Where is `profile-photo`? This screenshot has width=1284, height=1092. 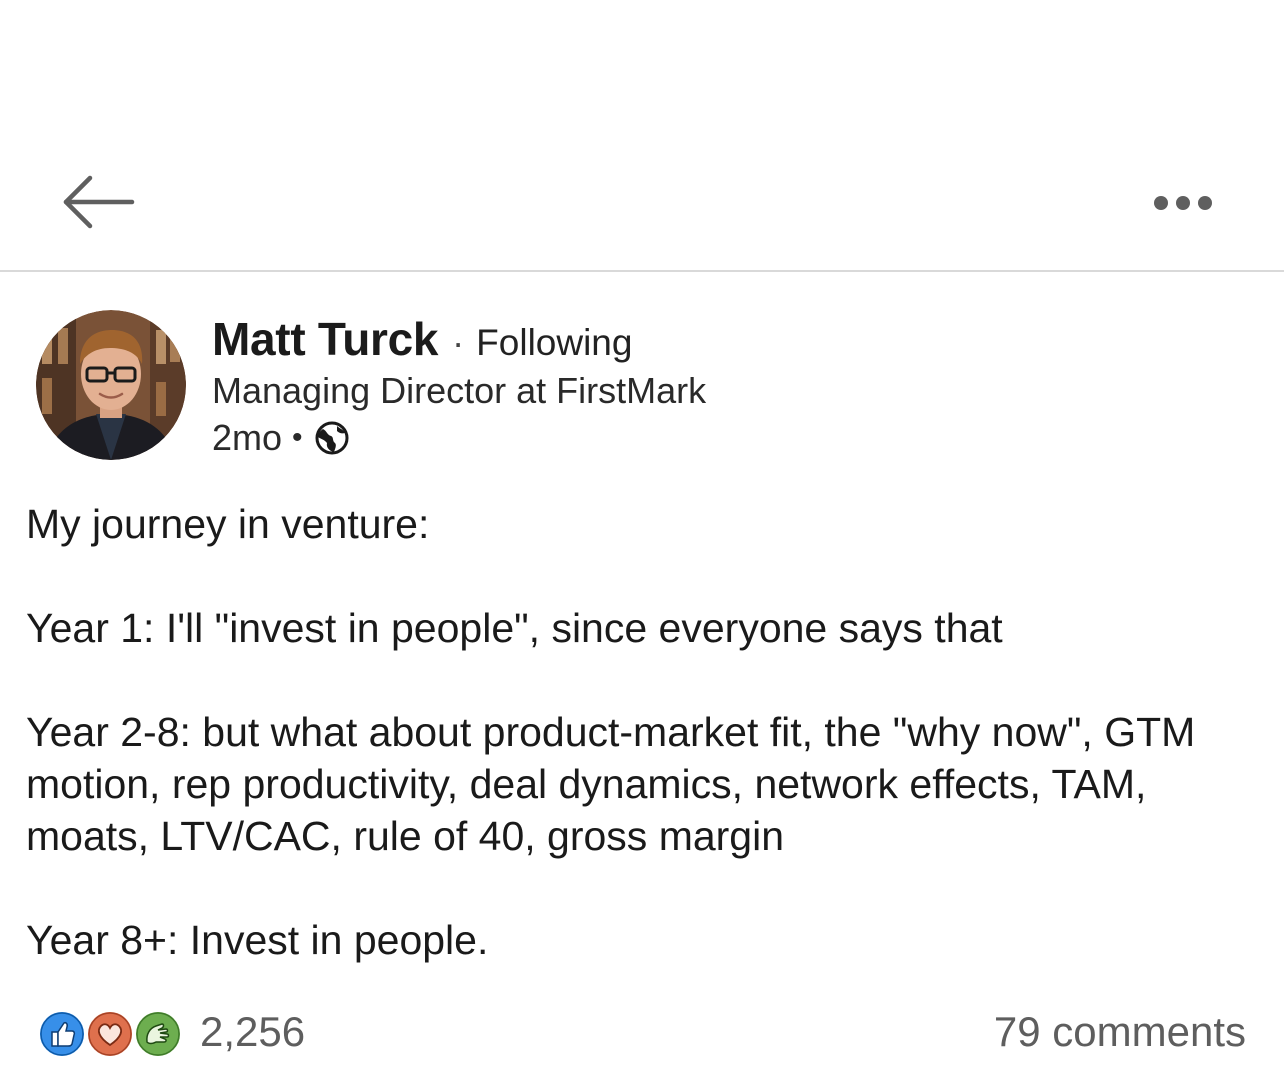
profile-photo is located at coordinates (111, 385).